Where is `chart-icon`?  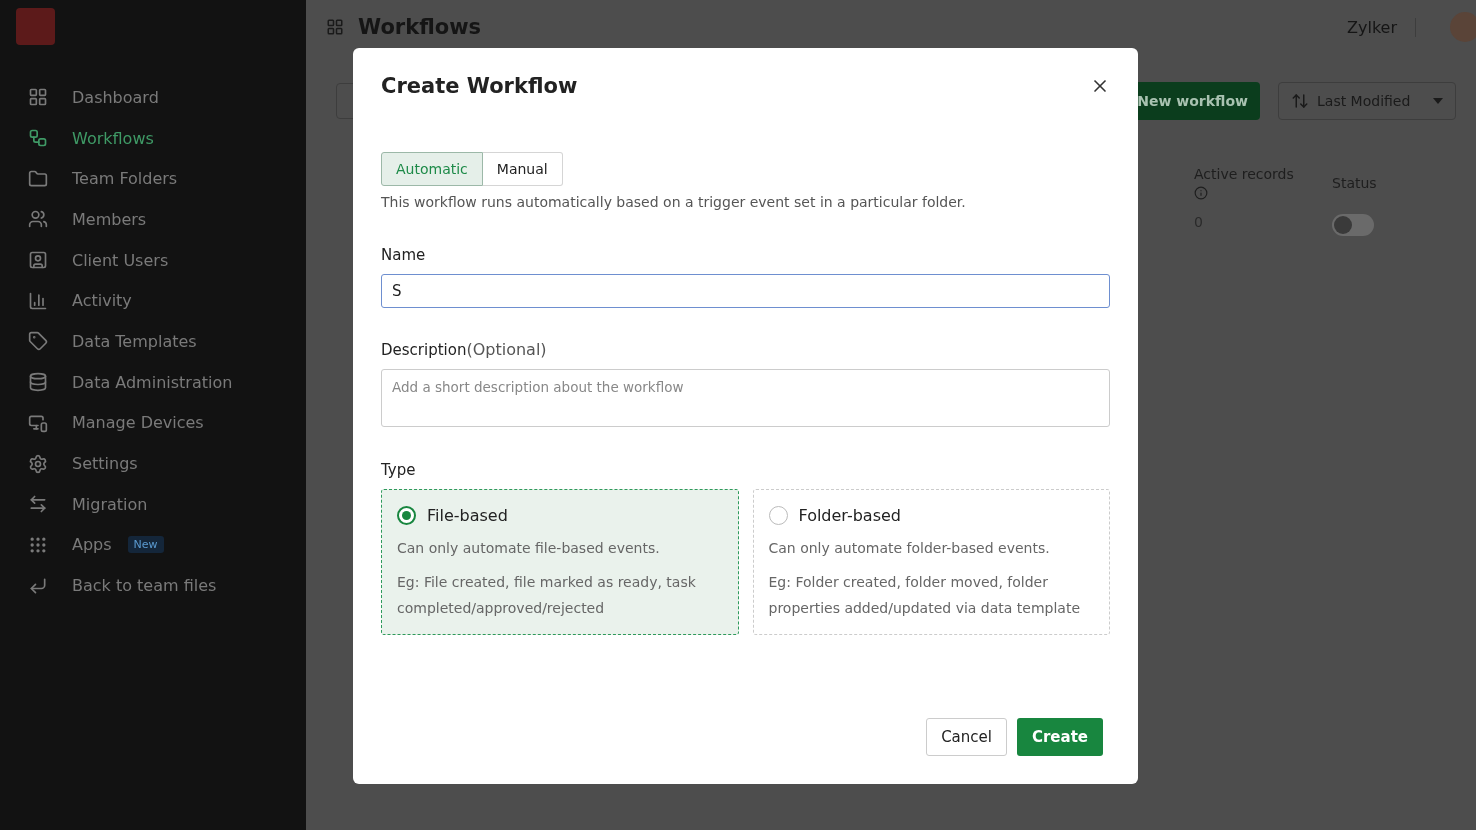 chart-icon is located at coordinates (38, 300).